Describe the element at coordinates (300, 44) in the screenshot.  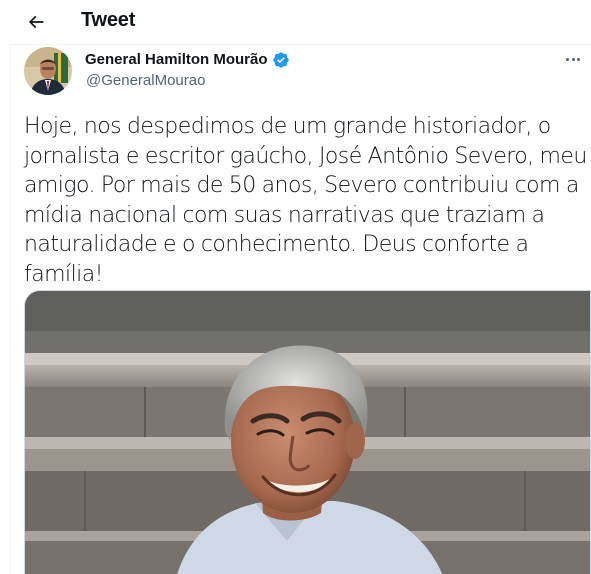
I see `header-divider` at that location.